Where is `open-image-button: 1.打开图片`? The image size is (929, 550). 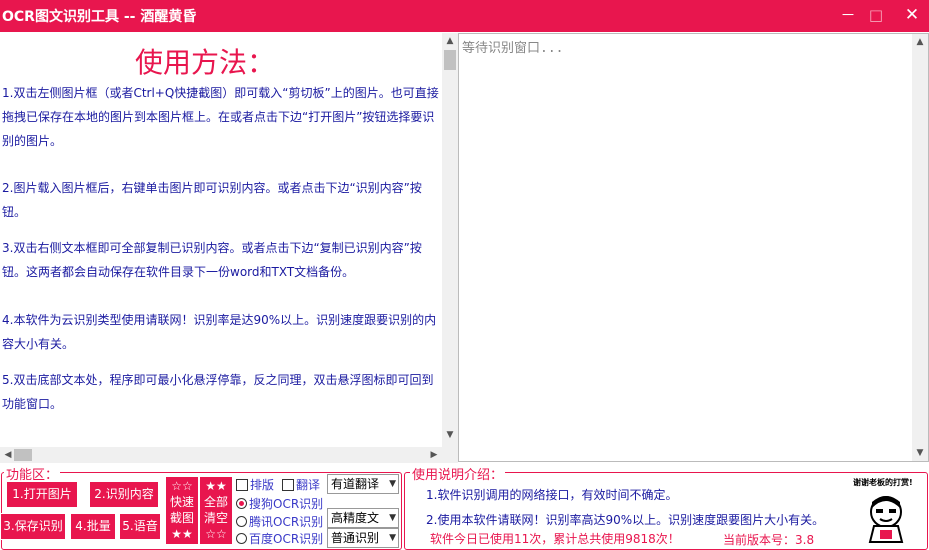 open-image-button: 1.打开图片 is located at coordinates (42, 494).